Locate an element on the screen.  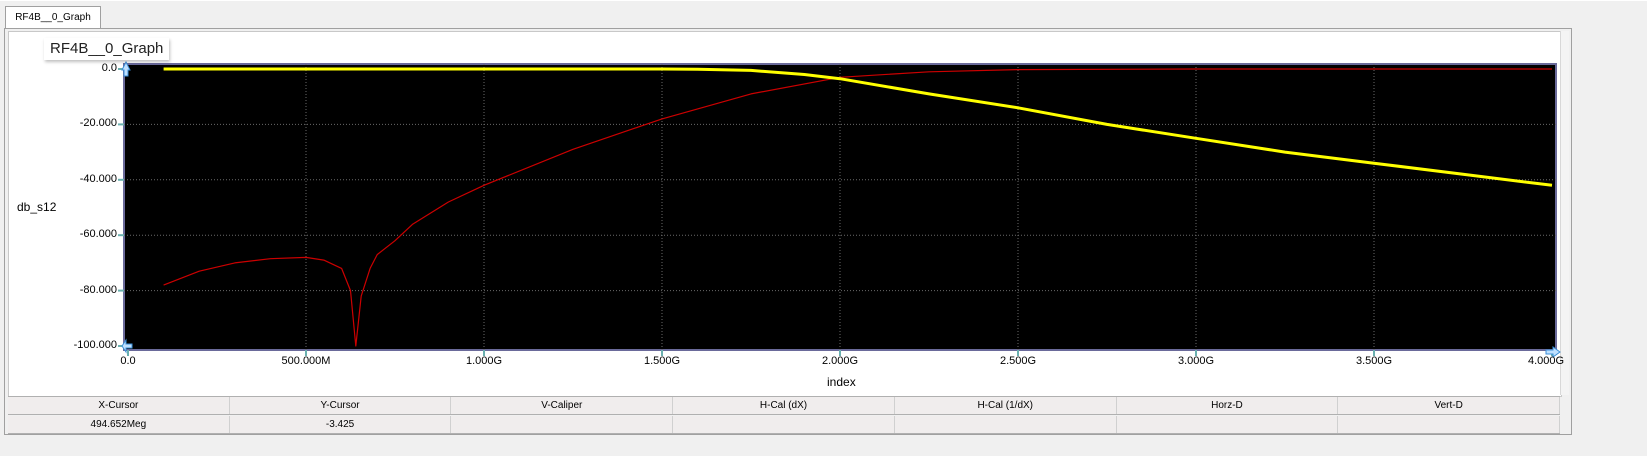
cursor-value-cell: -3.425 is located at coordinates (341, 424).